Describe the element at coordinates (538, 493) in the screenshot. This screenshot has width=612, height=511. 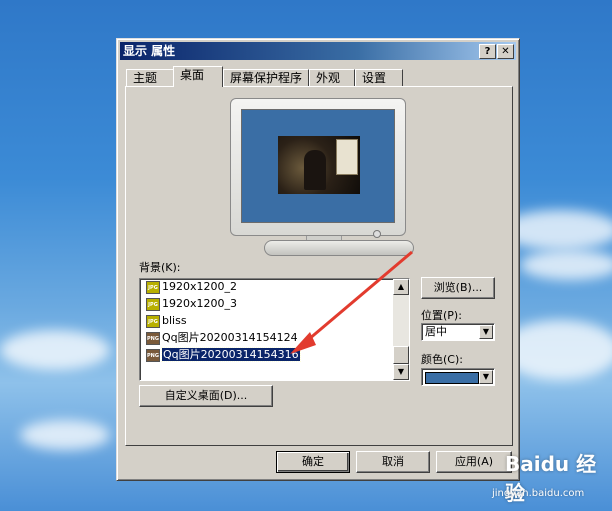
I see `watermark-url: jingyan.baidu.com` at that location.